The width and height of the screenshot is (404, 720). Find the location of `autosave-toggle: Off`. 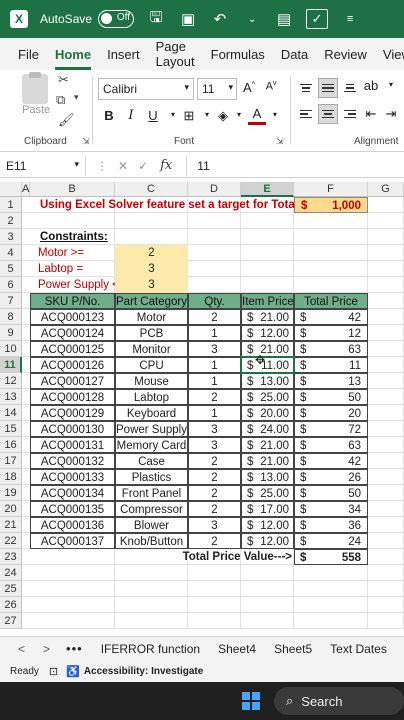

autosave-toggle: Off is located at coordinates (116, 19).